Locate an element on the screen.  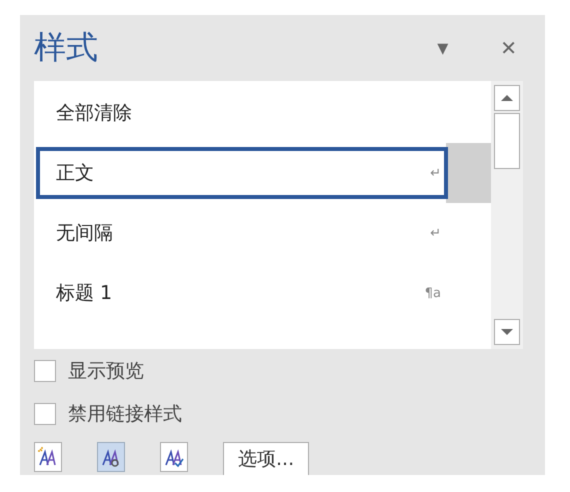
new-style-button is located at coordinates (48, 457).